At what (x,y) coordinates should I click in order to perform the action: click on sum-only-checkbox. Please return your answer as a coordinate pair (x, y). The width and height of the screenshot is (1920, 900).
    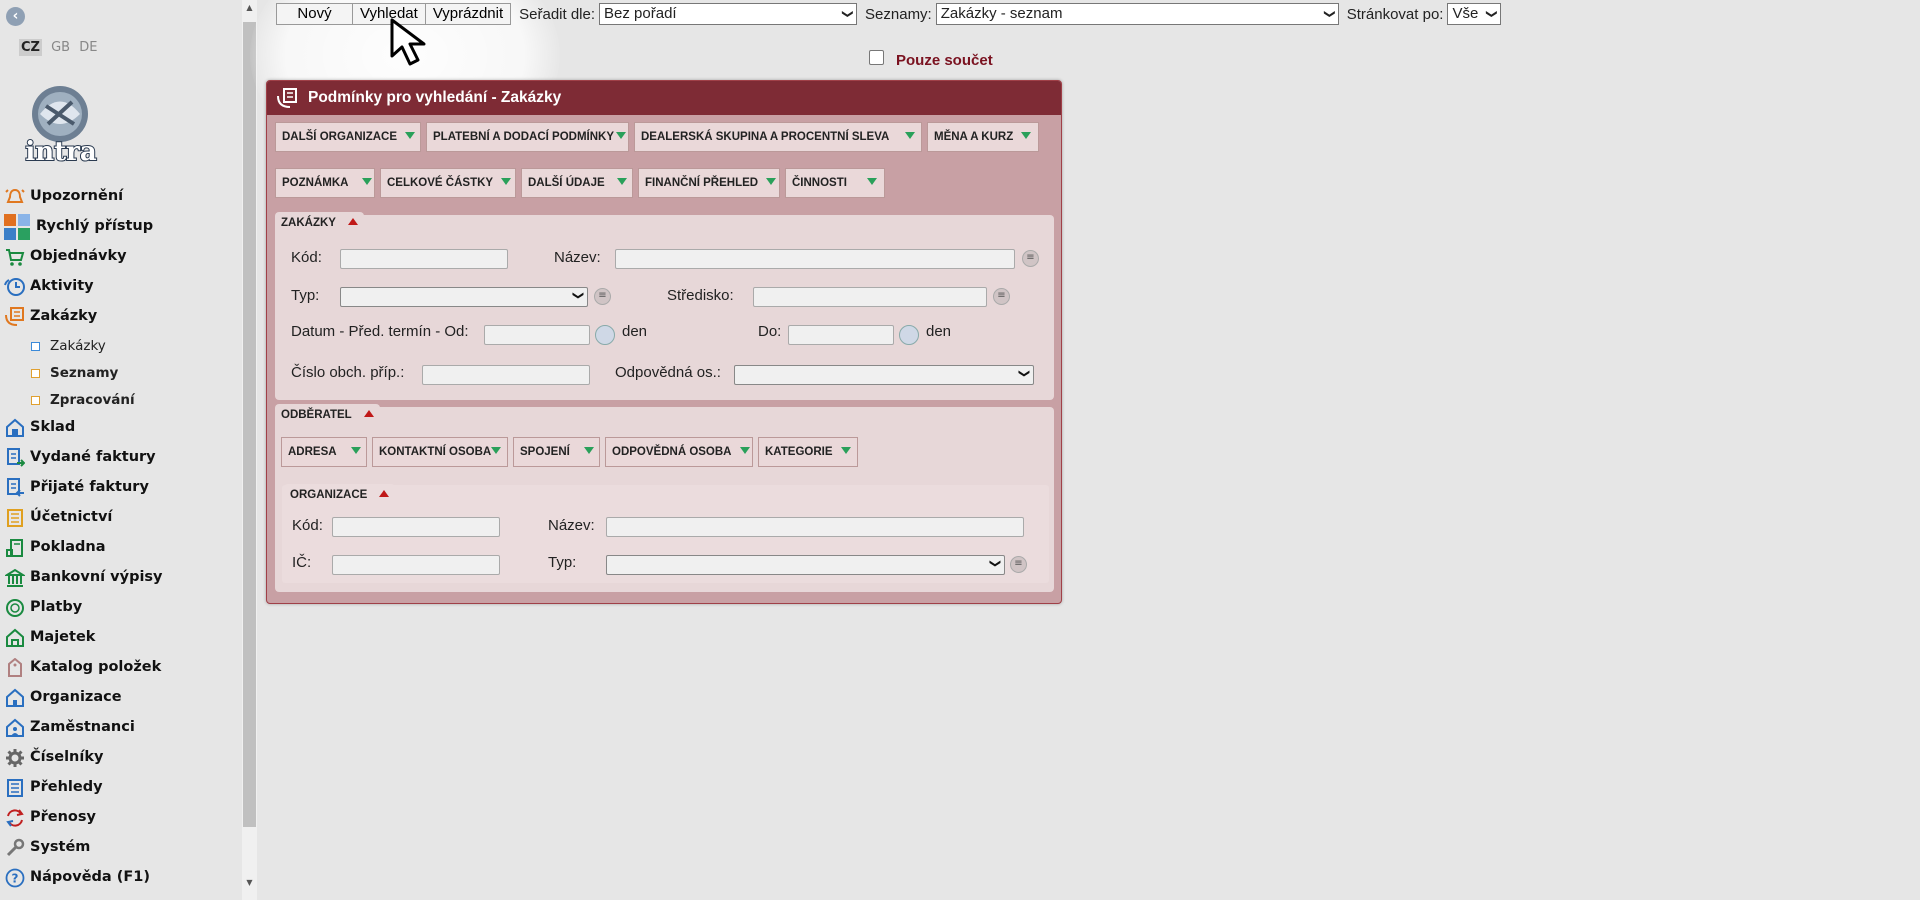
    Looking at the image, I should click on (876, 57).